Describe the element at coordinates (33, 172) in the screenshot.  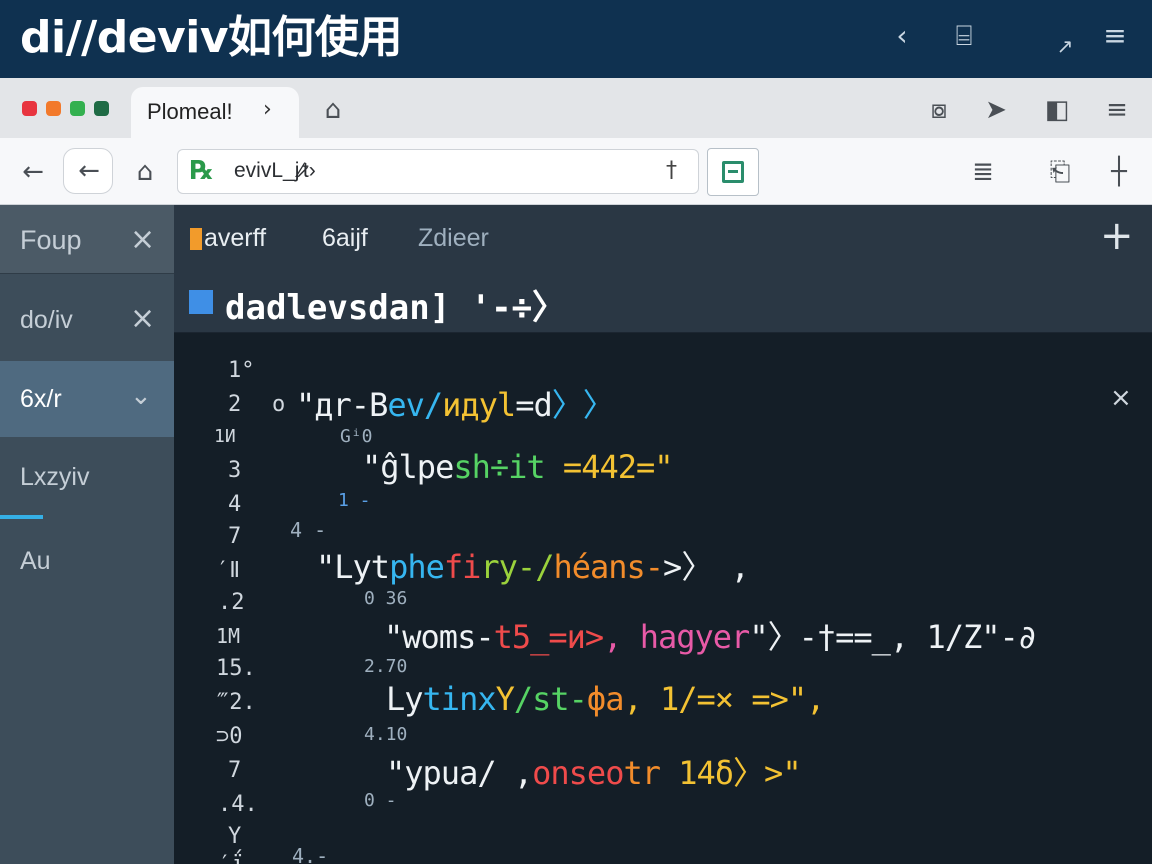
I see `back-arrow-icon: ←` at that location.